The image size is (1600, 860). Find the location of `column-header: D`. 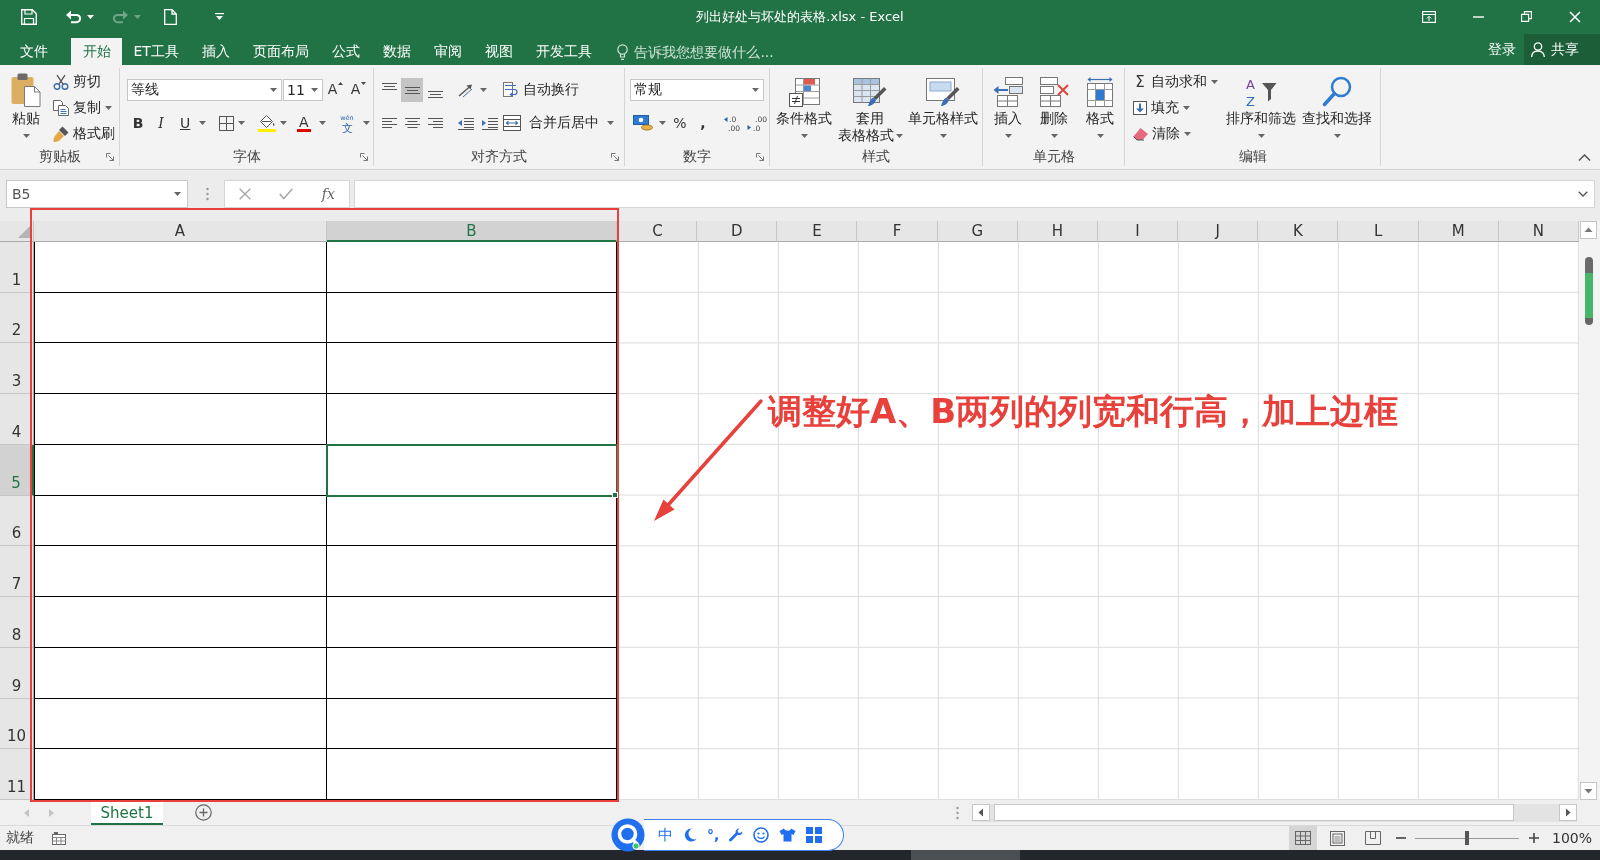

column-header: D is located at coordinates (737, 231).